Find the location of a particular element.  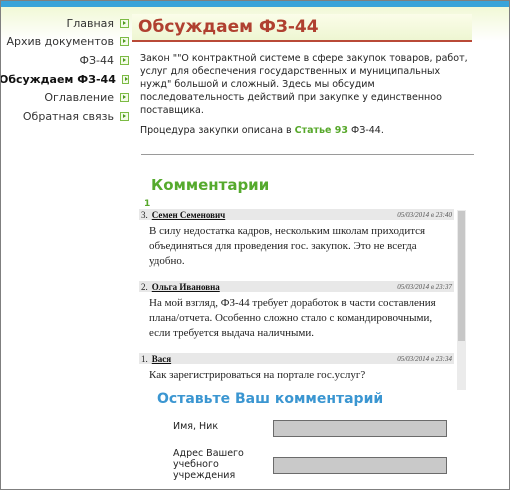

nav-item-contents: Оглавление is located at coordinates (65, 97).